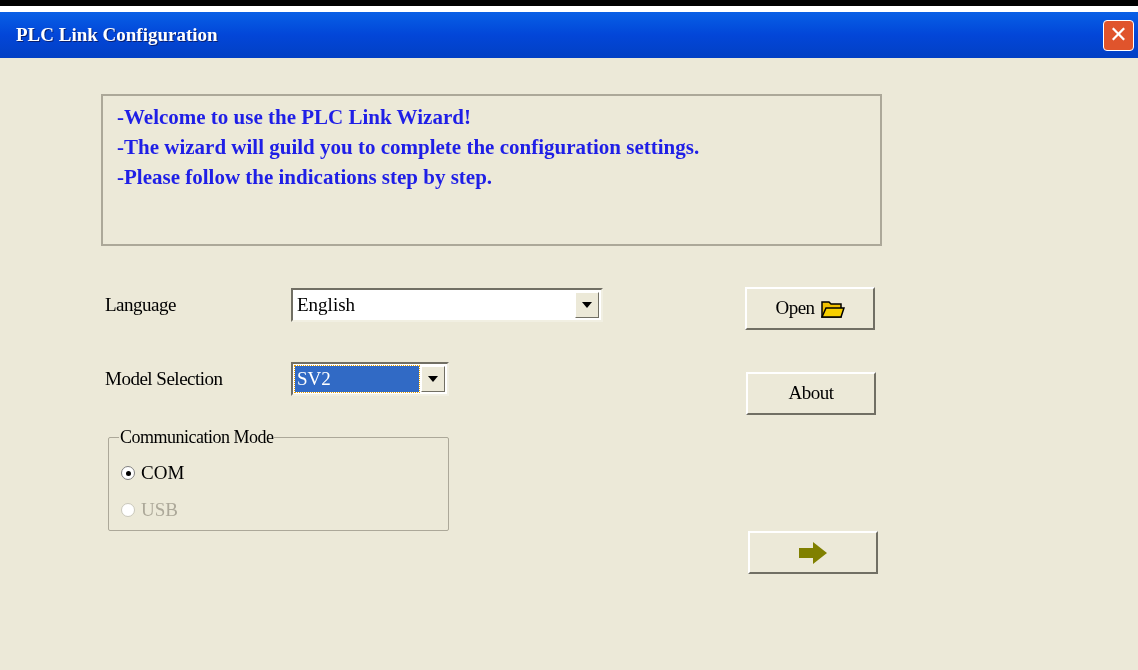 The height and width of the screenshot is (670, 1138). I want to click on dropdown: English, so click(447, 305).